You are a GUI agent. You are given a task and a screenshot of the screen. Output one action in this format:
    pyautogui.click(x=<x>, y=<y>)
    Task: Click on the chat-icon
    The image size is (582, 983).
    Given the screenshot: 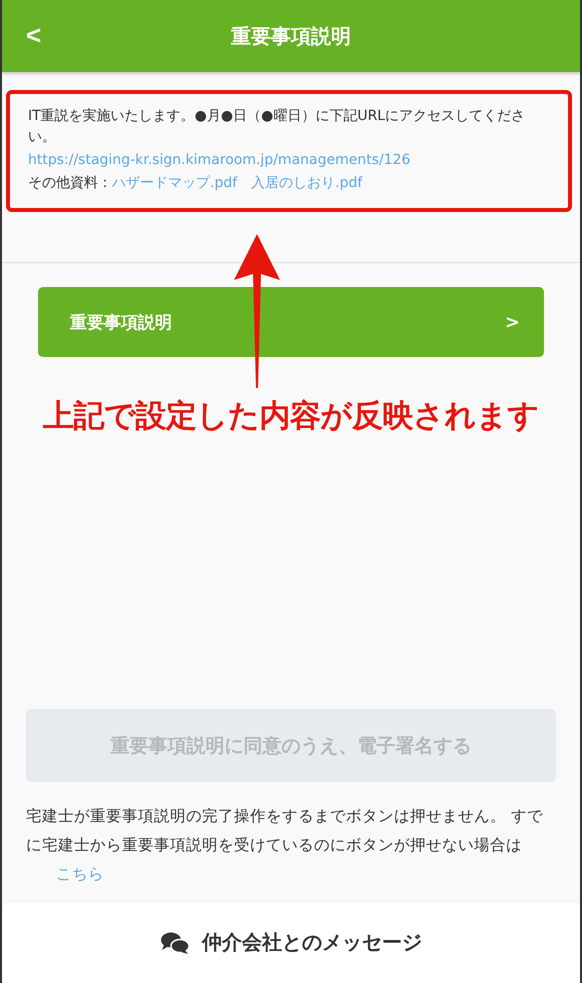 What is the action you would take?
    pyautogui.click(x=175, y=942)
    